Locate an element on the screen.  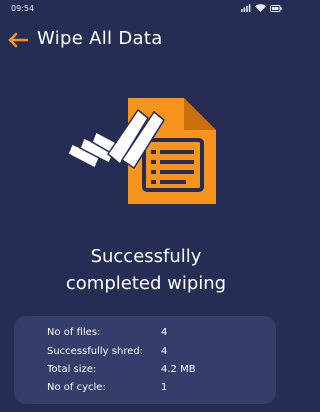
app-header: Wipe All Data is located at coordinates (146, 40).